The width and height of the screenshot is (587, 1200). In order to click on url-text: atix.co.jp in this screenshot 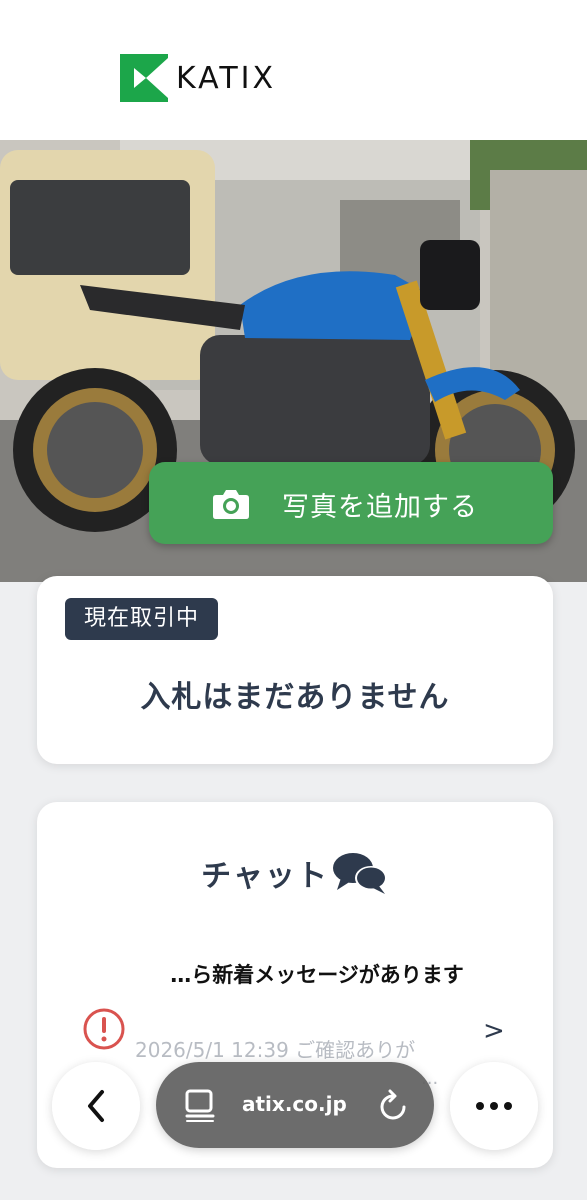, I will do `click(294, 1104)`.